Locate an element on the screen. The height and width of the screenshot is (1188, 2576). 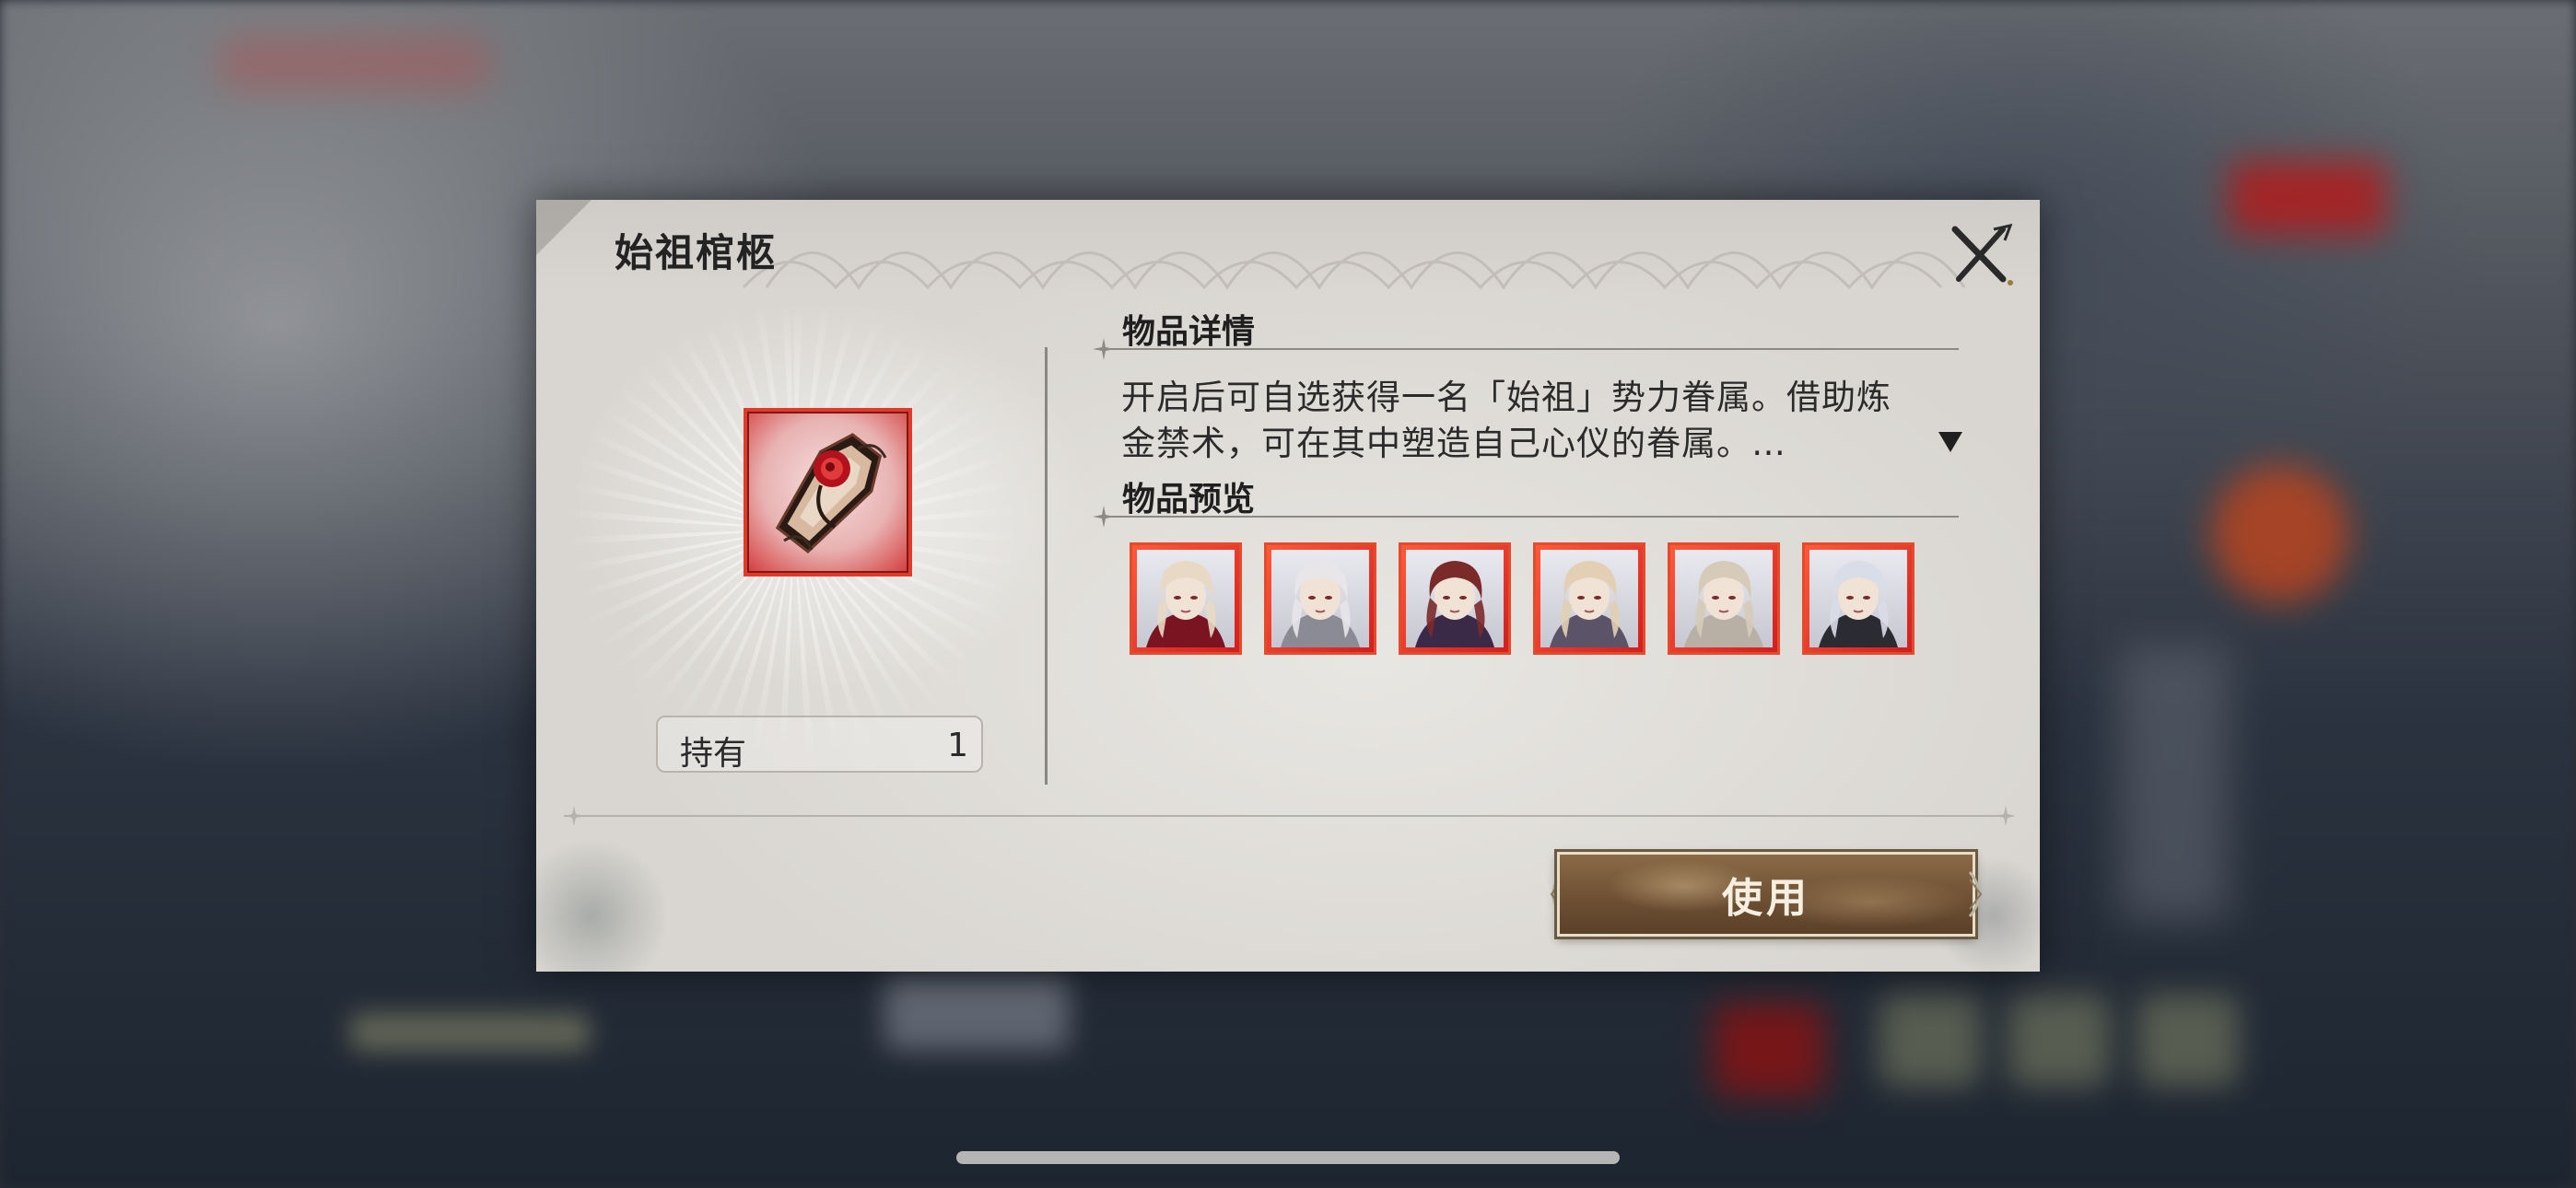
holding-count: 1 is located at coordinates (957, 745).